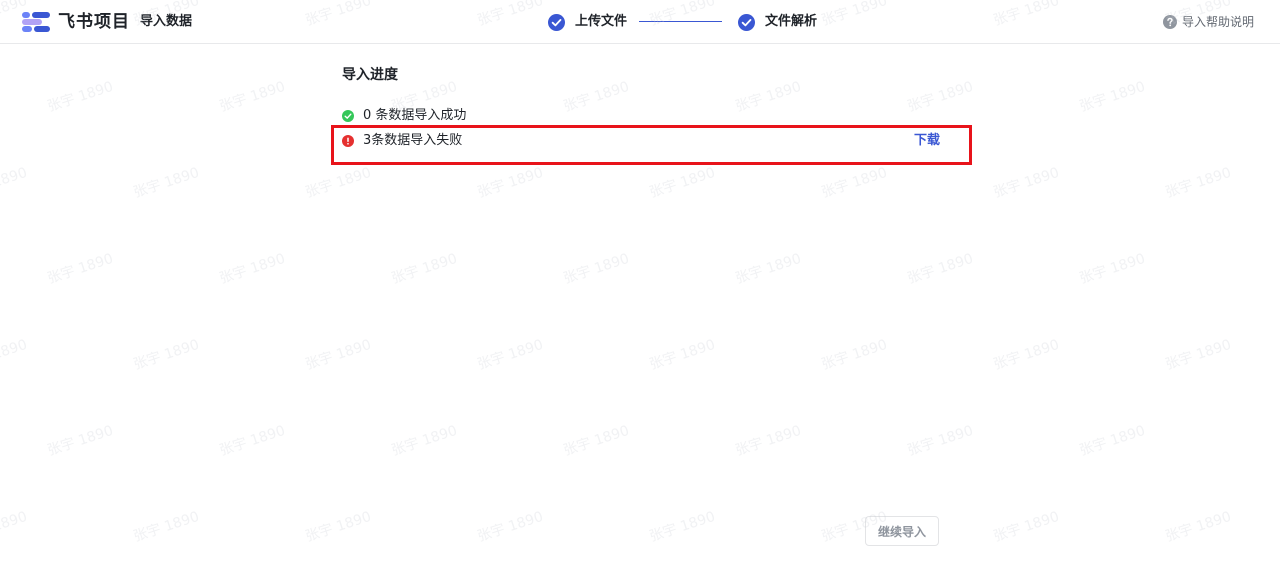 The height and width of the screenshot is (577, 1280). What do you see at coordinates (348, 116) in the screenshot?
I see `success-check-icon` at bounding box center [348, 116].